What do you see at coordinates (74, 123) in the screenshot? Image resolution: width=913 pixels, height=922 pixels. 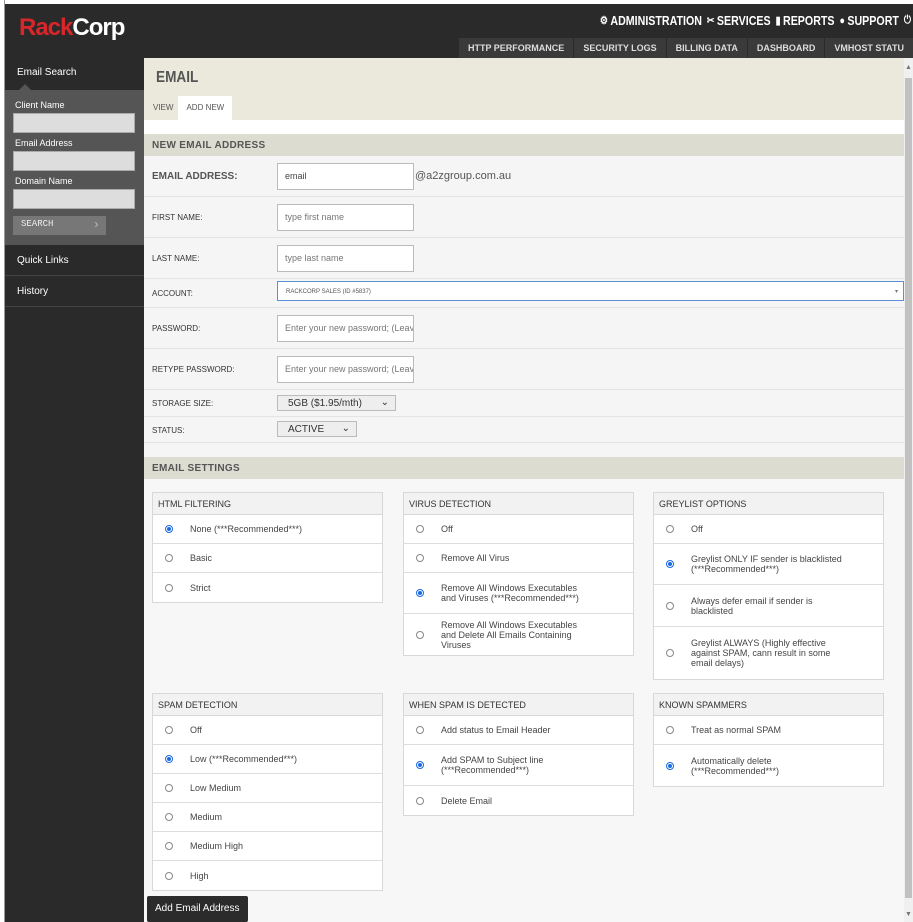 I see `client-name-input` at bounding box center [74, 123].